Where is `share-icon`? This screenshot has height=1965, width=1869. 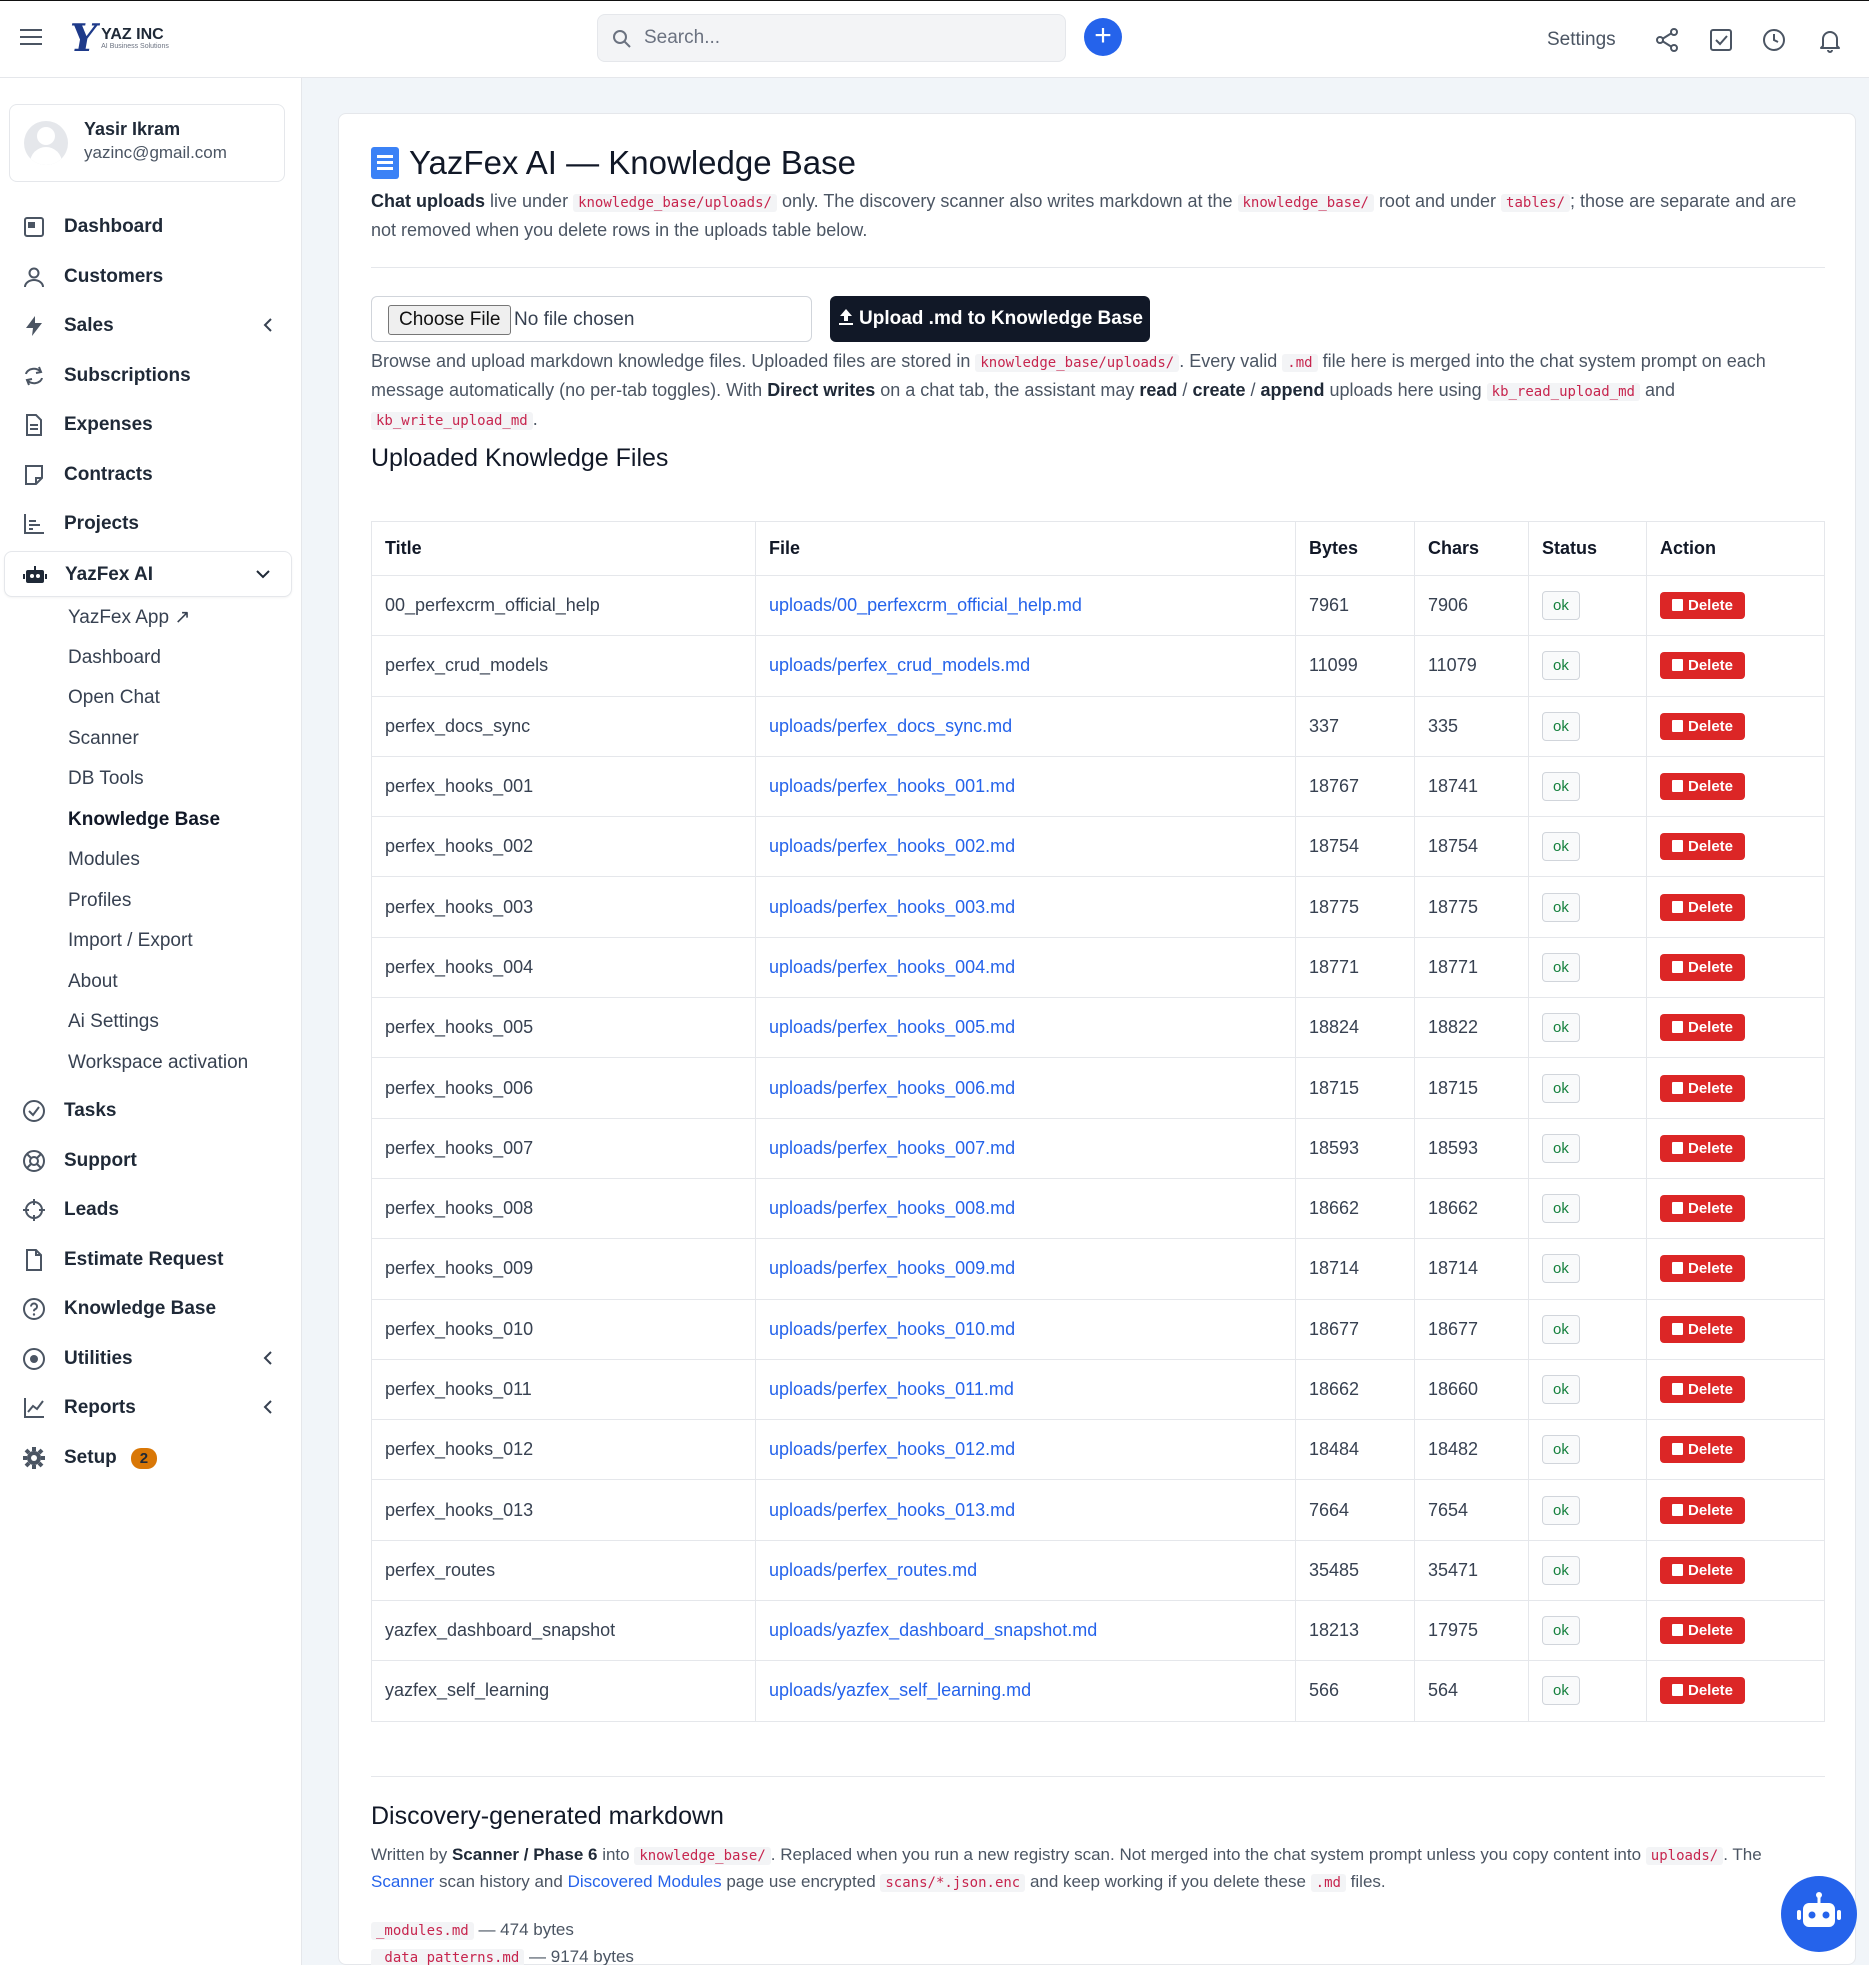 share-icon is located at coordinates (1667, 40).